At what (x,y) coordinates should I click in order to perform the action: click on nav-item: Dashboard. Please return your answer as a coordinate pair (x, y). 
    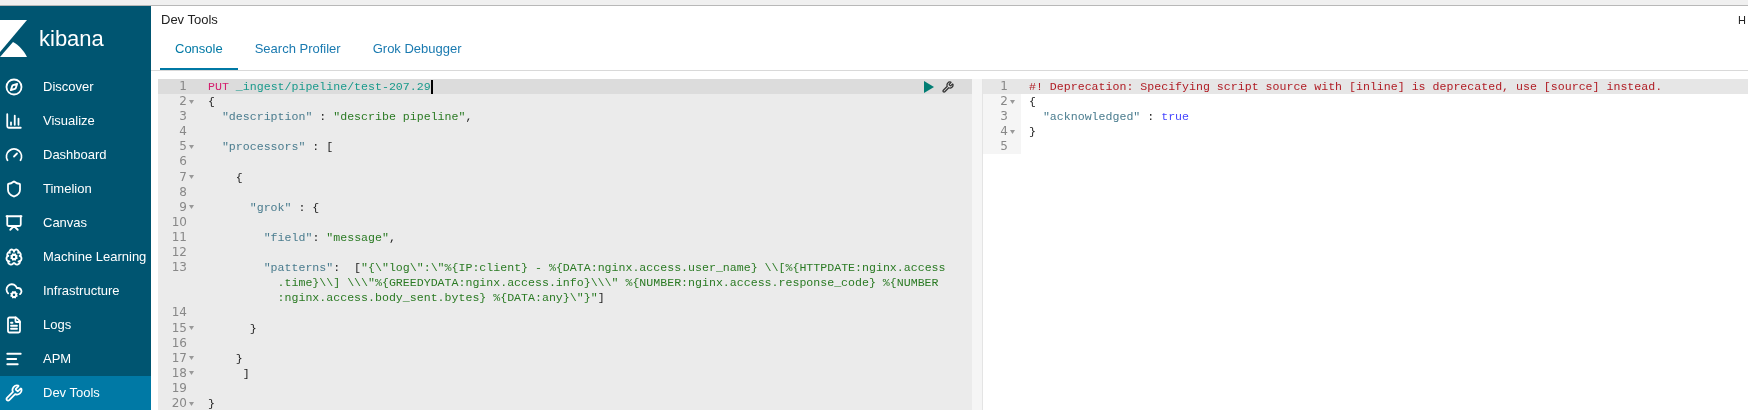
    Looking at the image, I should click on (75, 155).